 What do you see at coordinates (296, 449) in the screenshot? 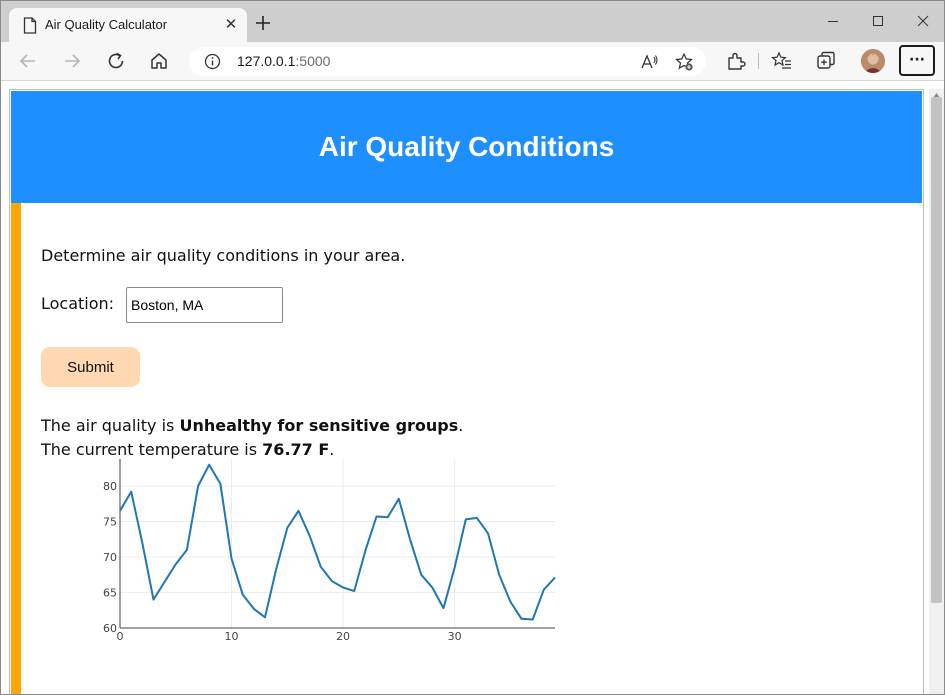
I see `temp-value: 76.77 F` at bounding box center [296, 449].